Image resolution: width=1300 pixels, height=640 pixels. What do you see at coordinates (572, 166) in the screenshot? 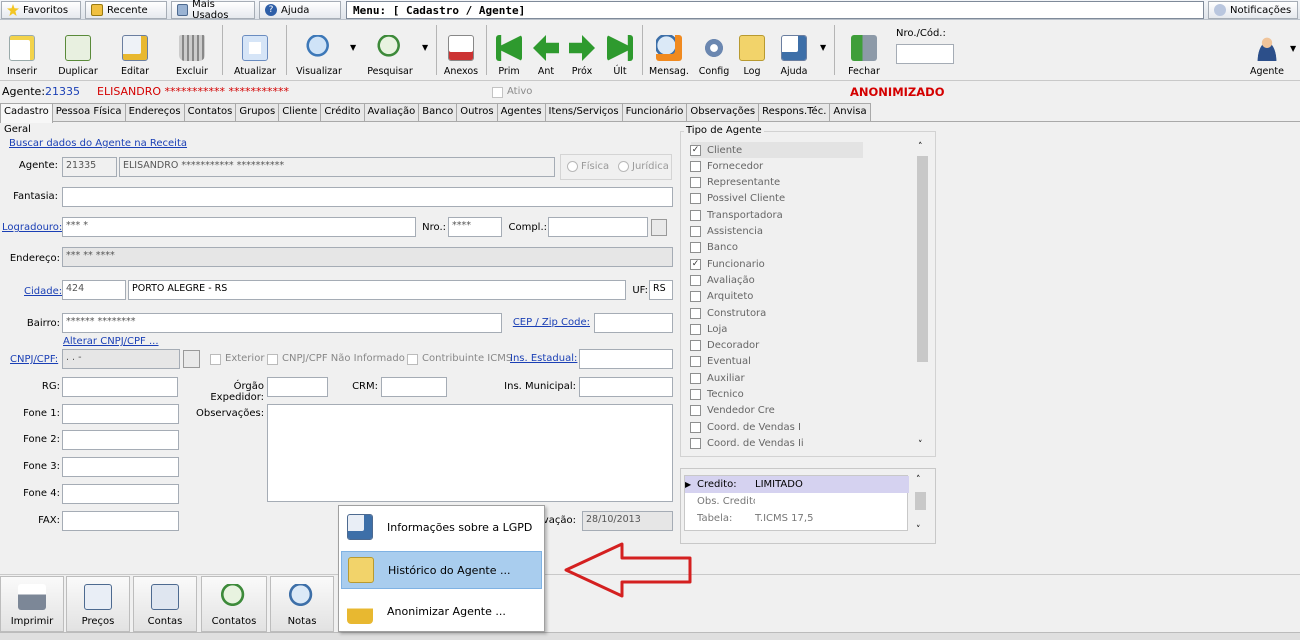
I see `fisica-radio` at bounding box center [572, 166].